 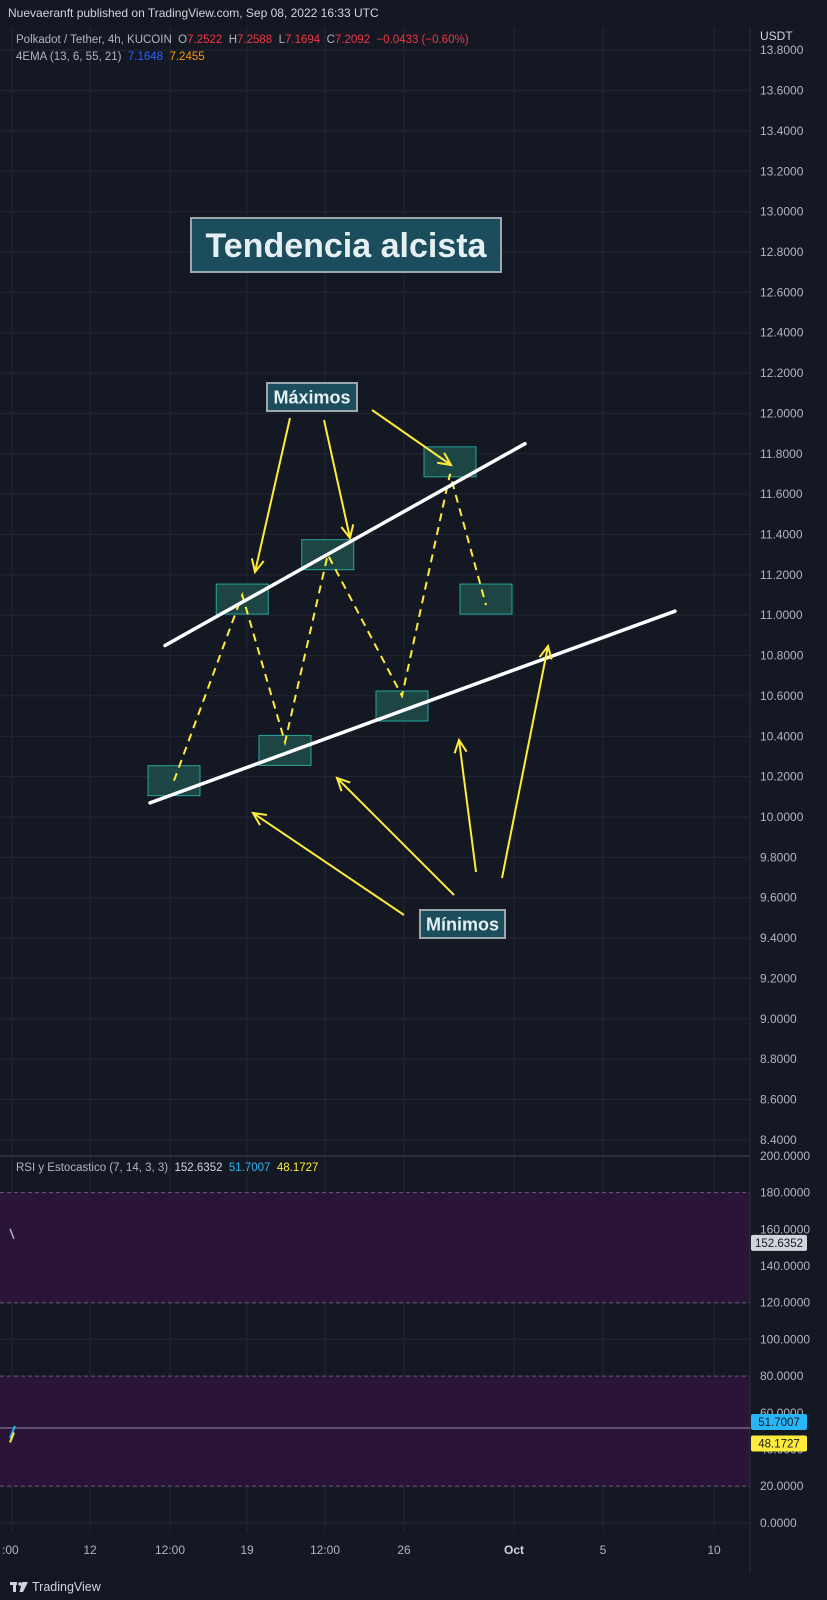 What do you see at coordinates (782, 373) in the screenshot?
I see `y-tick-label: 12.2000` at bounding box center [782, 373].